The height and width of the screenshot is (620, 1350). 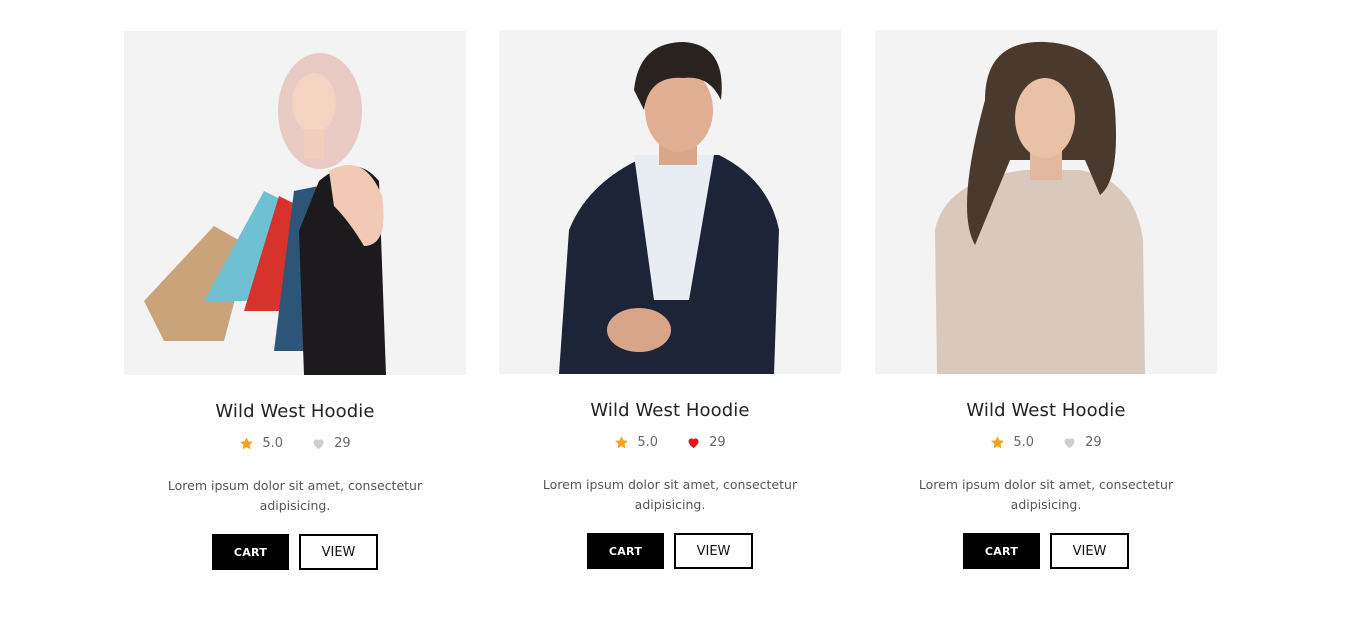 I want to click on woman-with-shopping-bags-photo, so click(x=265, y=214).